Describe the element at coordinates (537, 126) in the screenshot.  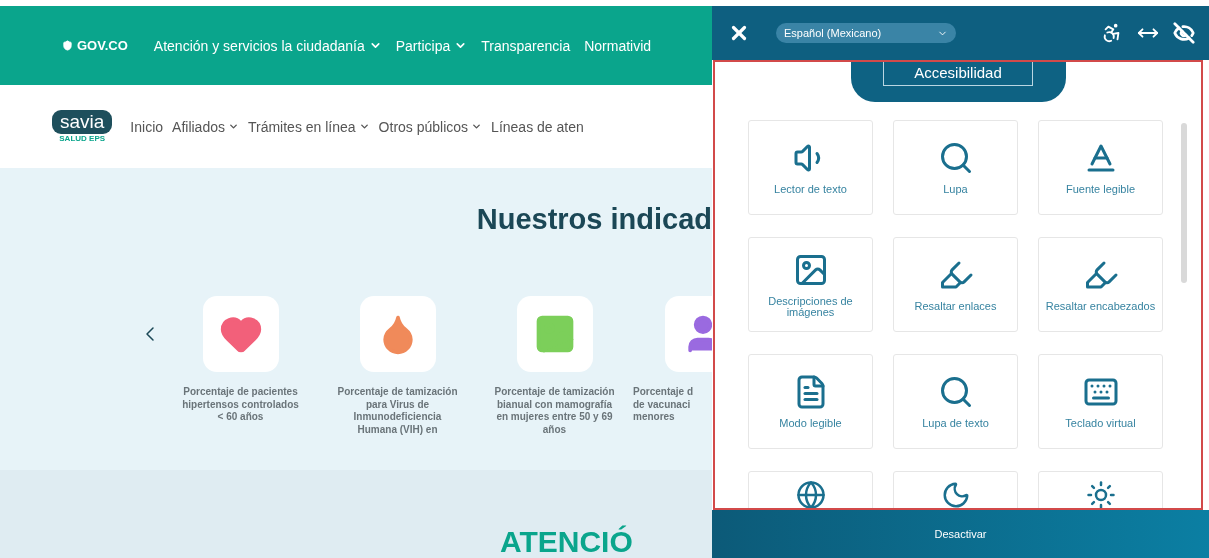
I see `nav-item: Líneas de aten` at that location.